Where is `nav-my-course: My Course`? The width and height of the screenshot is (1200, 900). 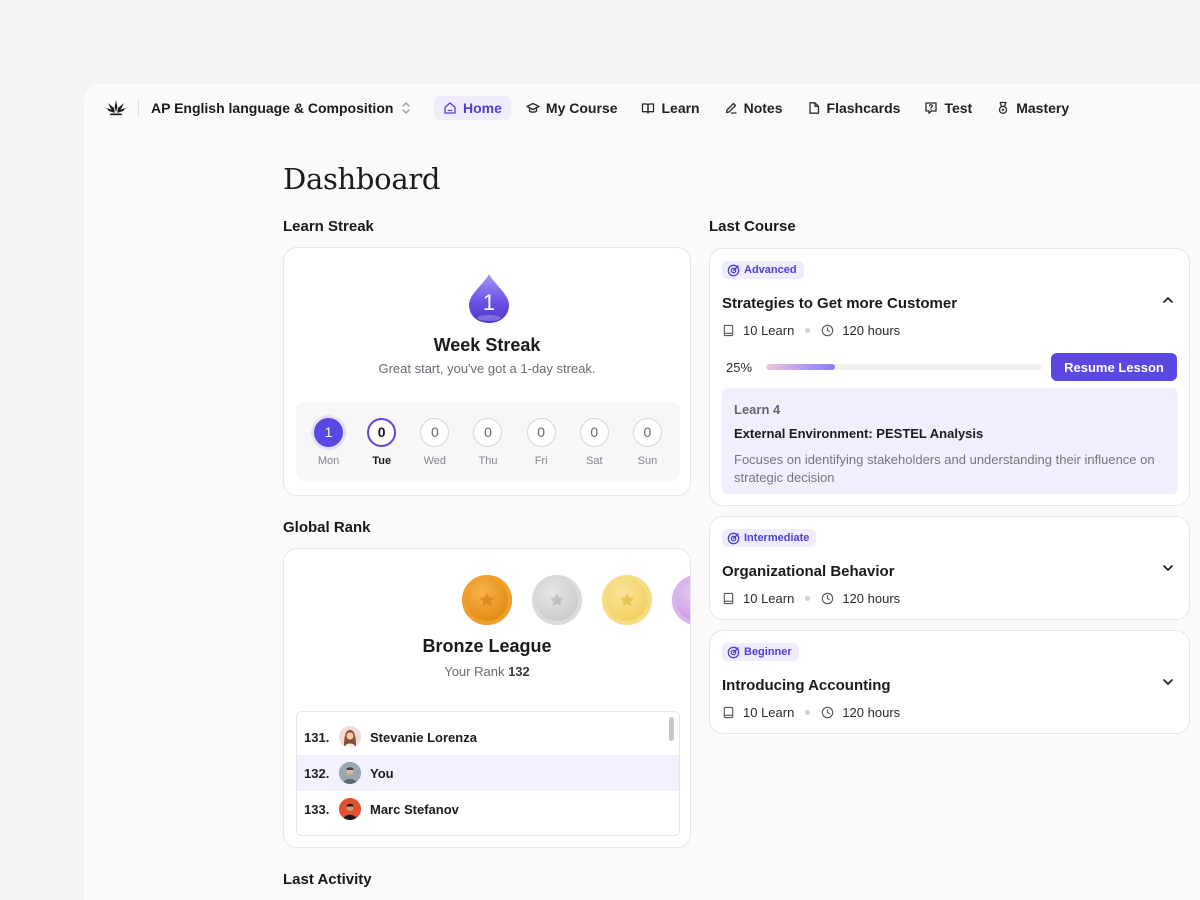 nav-my-course: My Course is located at coordinates (572, 108).